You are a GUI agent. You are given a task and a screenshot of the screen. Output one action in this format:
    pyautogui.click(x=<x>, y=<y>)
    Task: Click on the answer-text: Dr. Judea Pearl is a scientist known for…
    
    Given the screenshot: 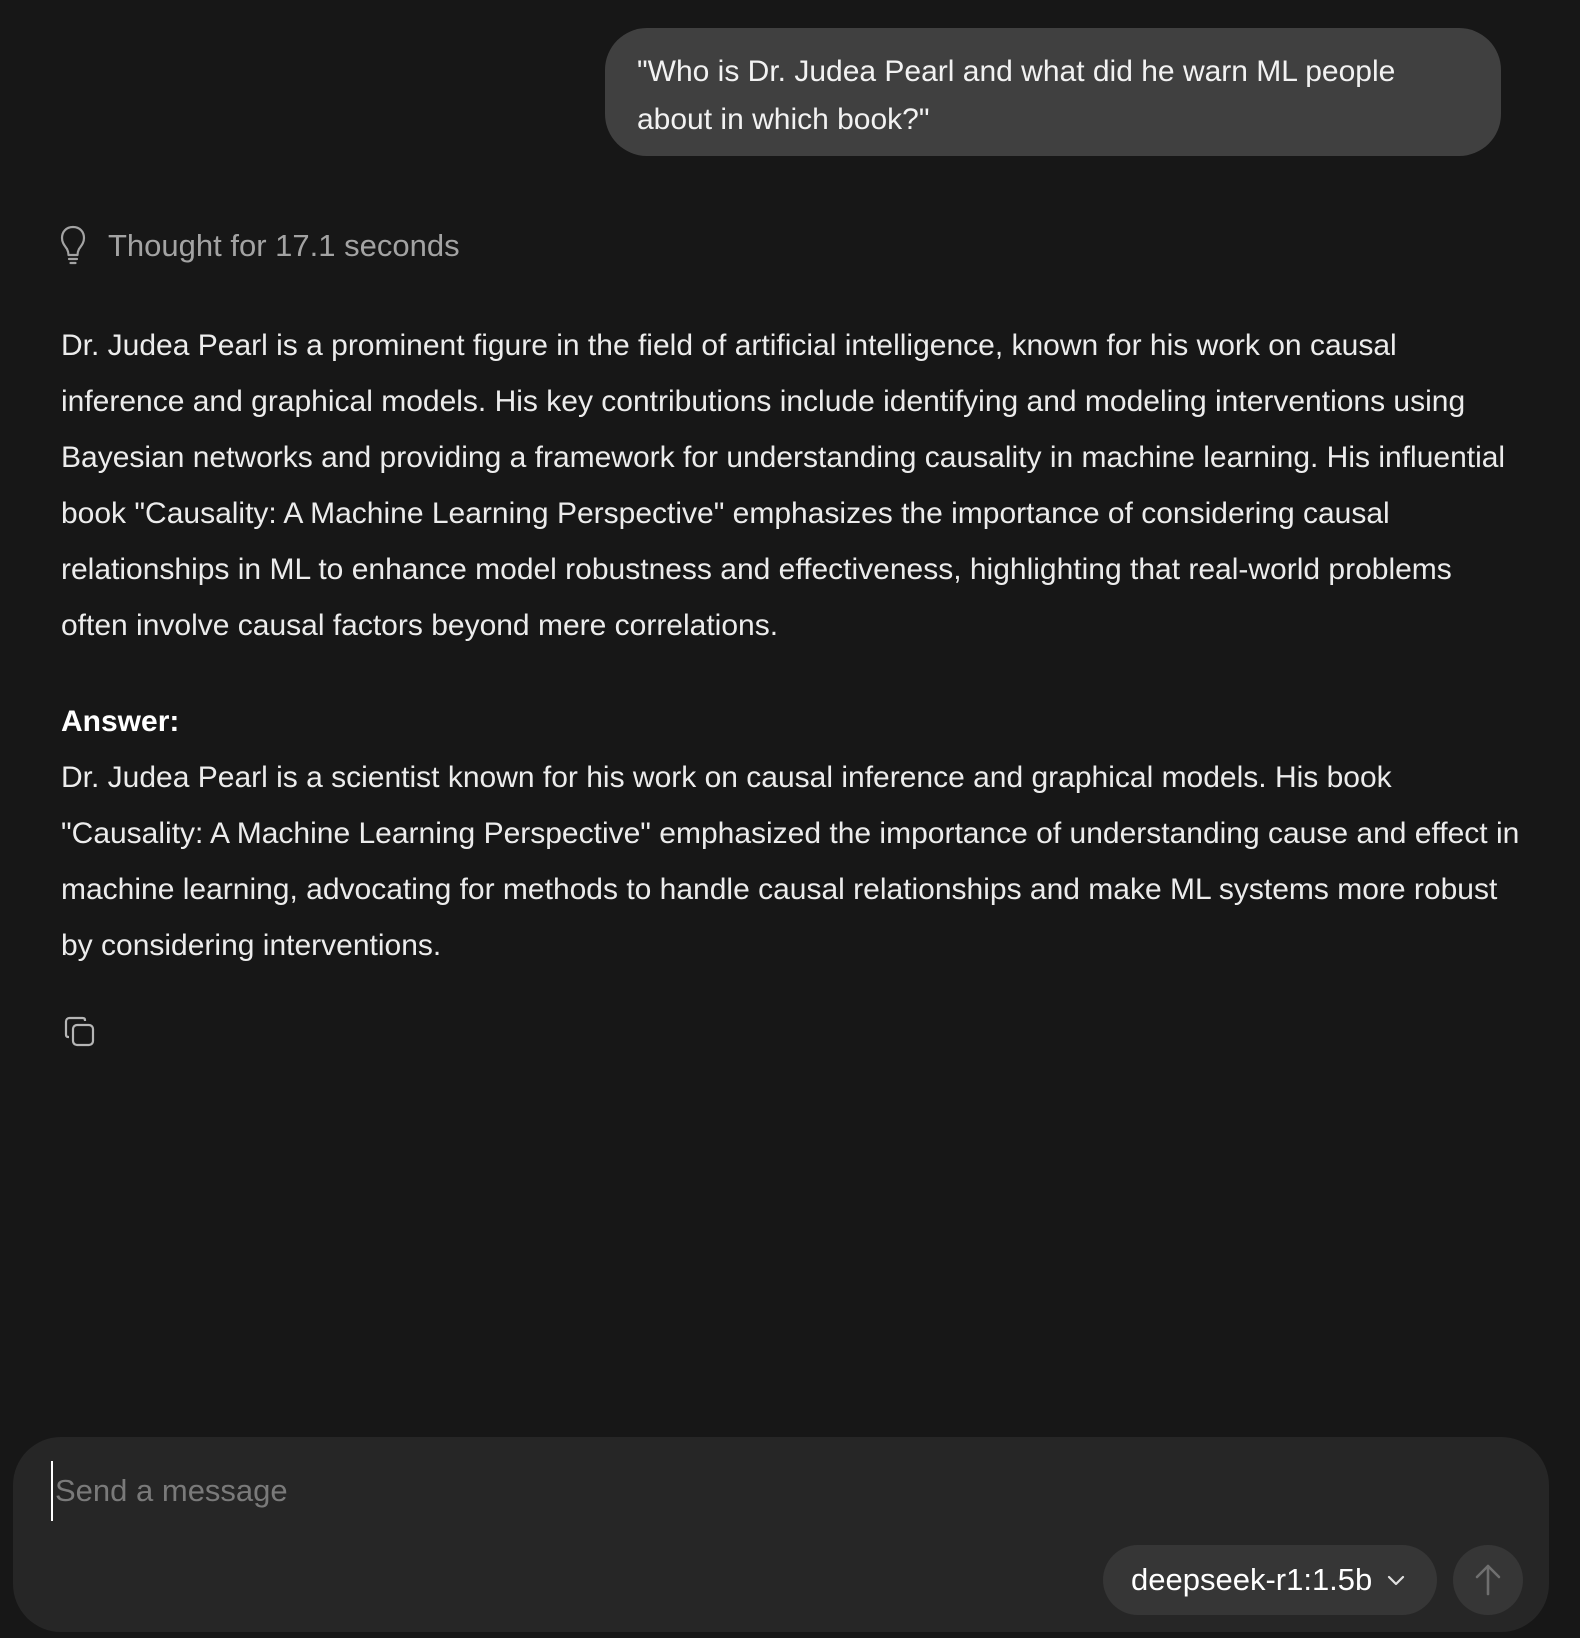 What is the action you would take?
    pyautogui.click(x=790, y=861)
    